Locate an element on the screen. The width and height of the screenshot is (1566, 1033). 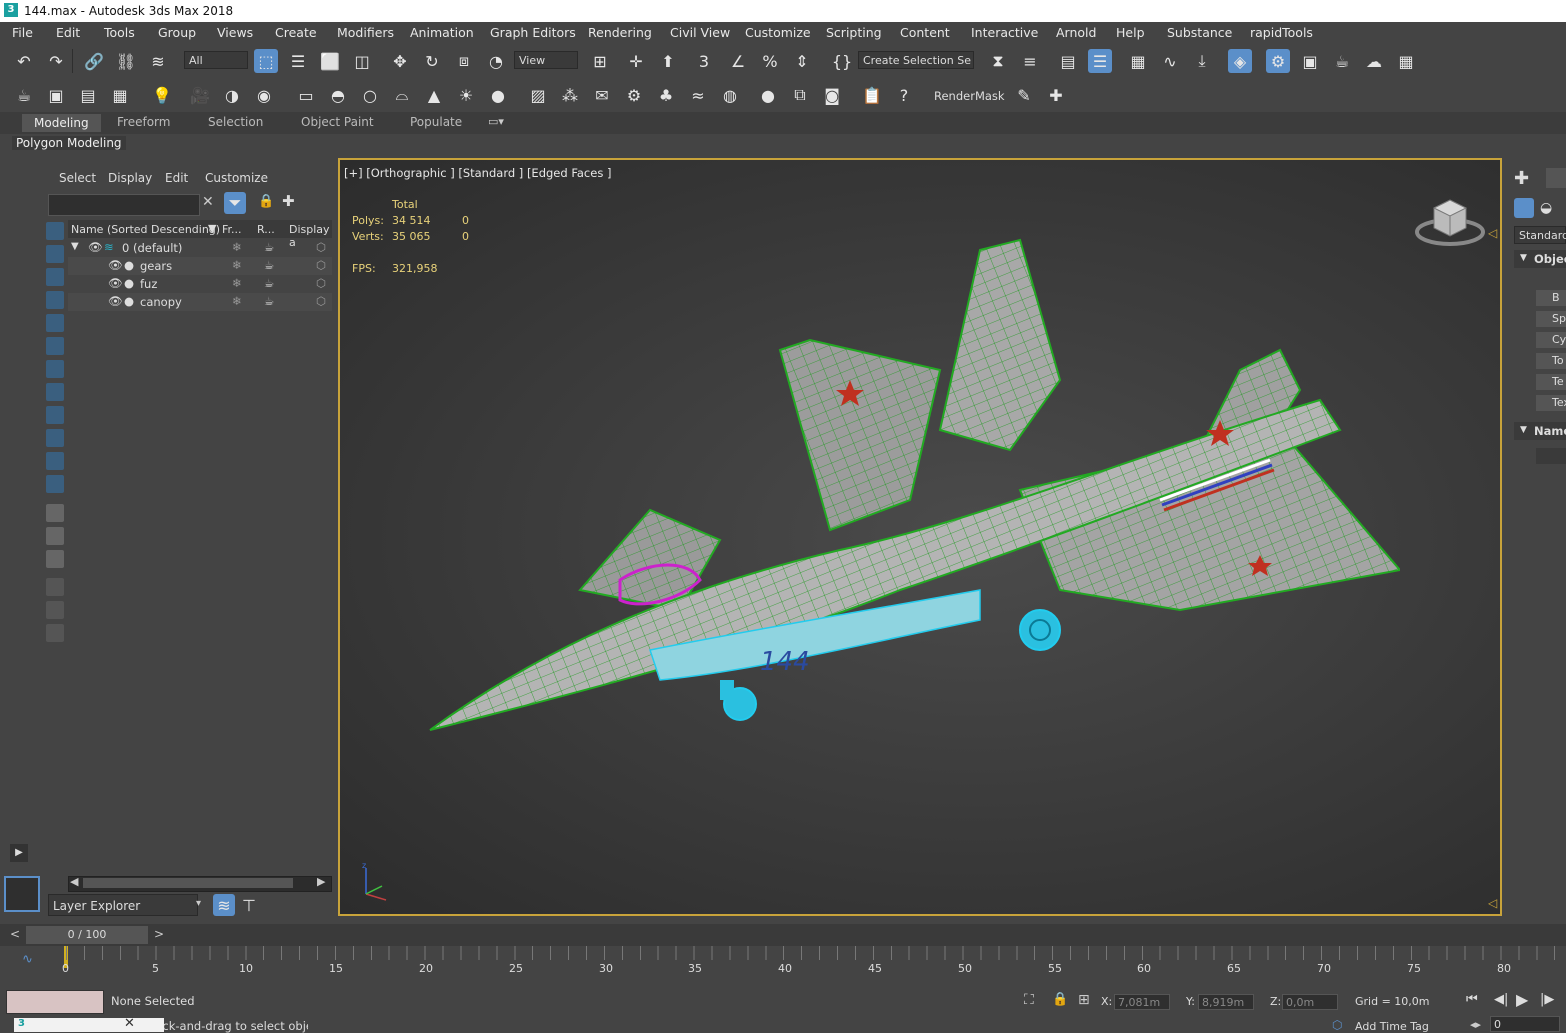
align-icon: ≡ is located at coordinates (1030, 61).